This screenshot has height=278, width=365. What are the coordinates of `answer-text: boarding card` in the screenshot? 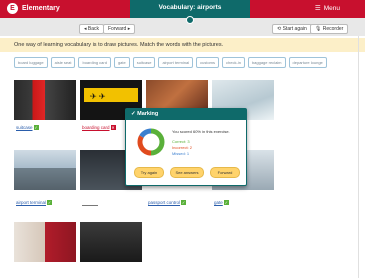 It's located at (96, 127).